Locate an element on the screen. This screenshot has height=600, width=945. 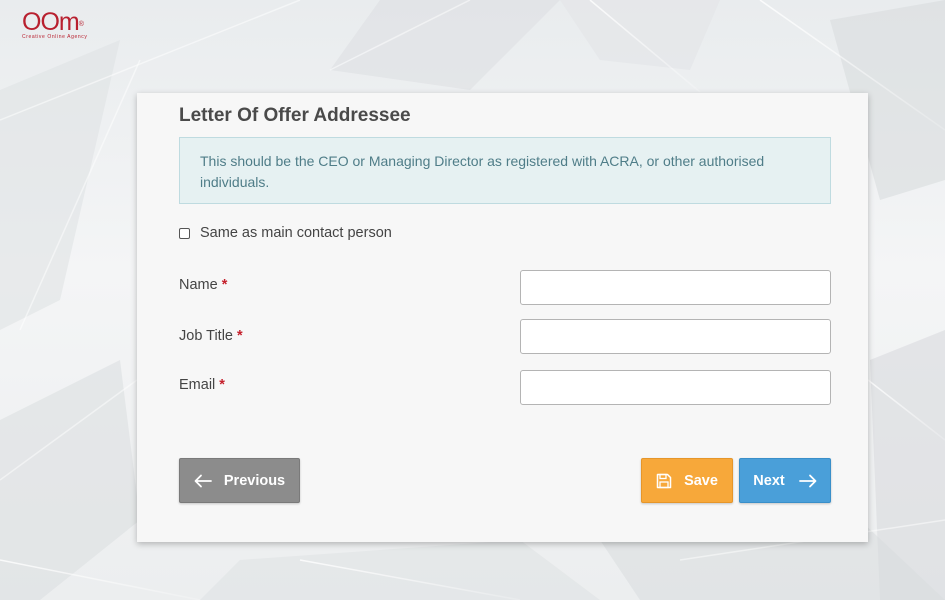
email-input is located at coordinates (675, 387).